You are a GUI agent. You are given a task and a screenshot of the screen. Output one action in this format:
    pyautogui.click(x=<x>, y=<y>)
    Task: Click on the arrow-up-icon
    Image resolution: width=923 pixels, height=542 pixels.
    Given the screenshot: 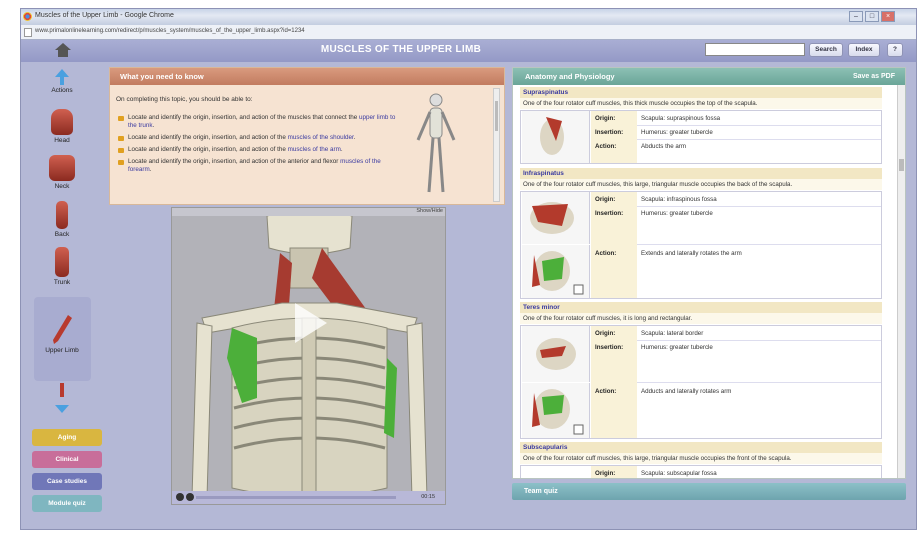 What is the action you would take?
    pyautogui.click(x=62, y=77)
    